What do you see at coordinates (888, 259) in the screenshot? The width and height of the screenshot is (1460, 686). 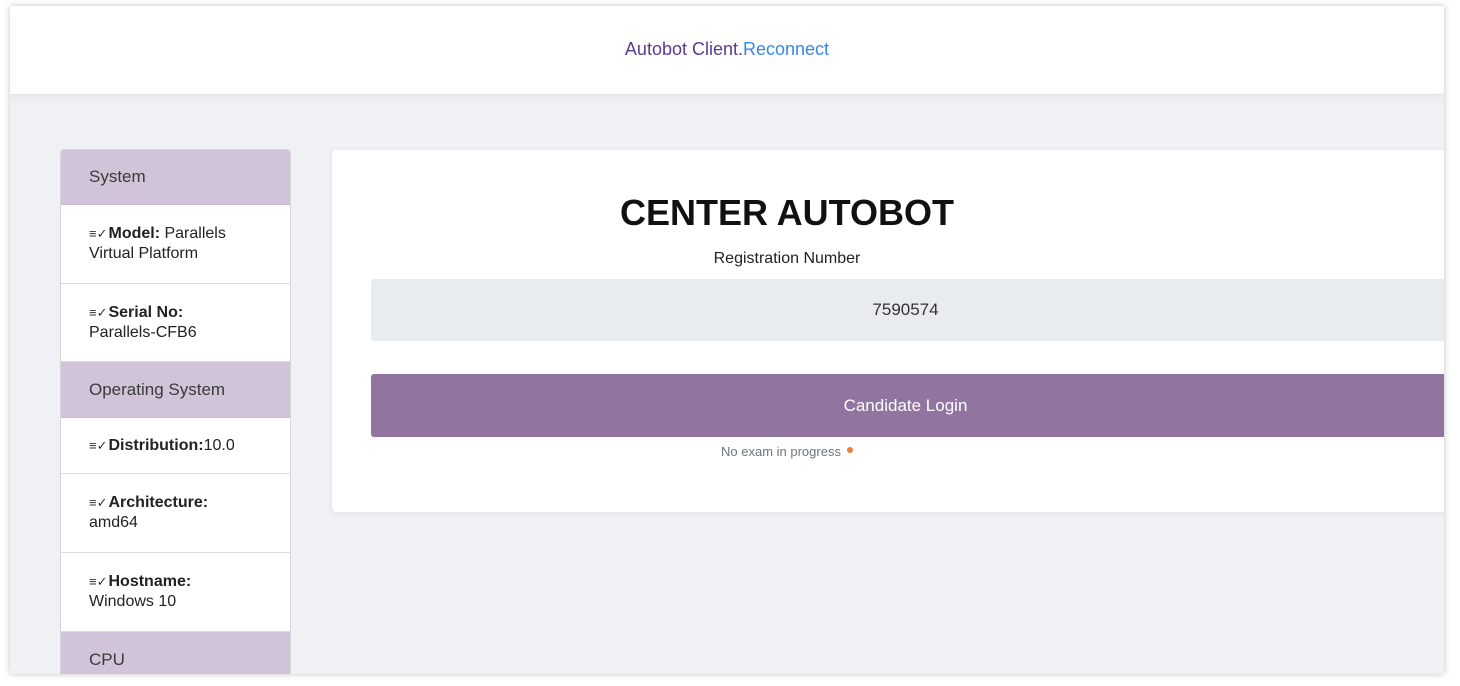 I see `registration-label: Registration Number` at bounding box center [888, 259].